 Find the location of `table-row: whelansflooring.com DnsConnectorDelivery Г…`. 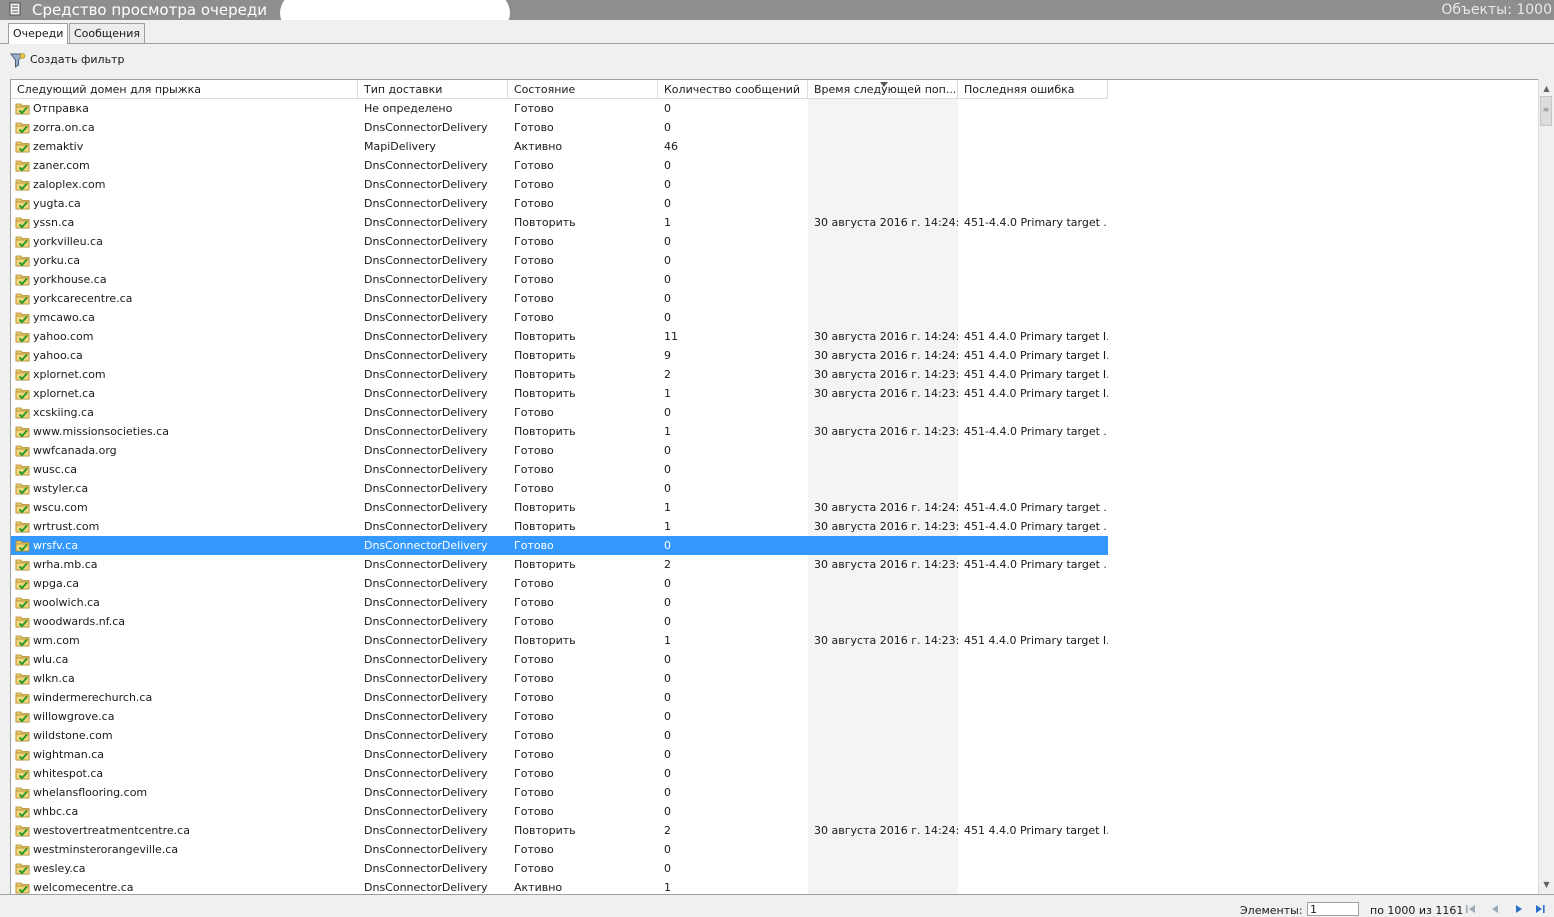

table-row: whelansflooring.com DnsConnectorDelivery Г… is located at coordinates (559, 792).